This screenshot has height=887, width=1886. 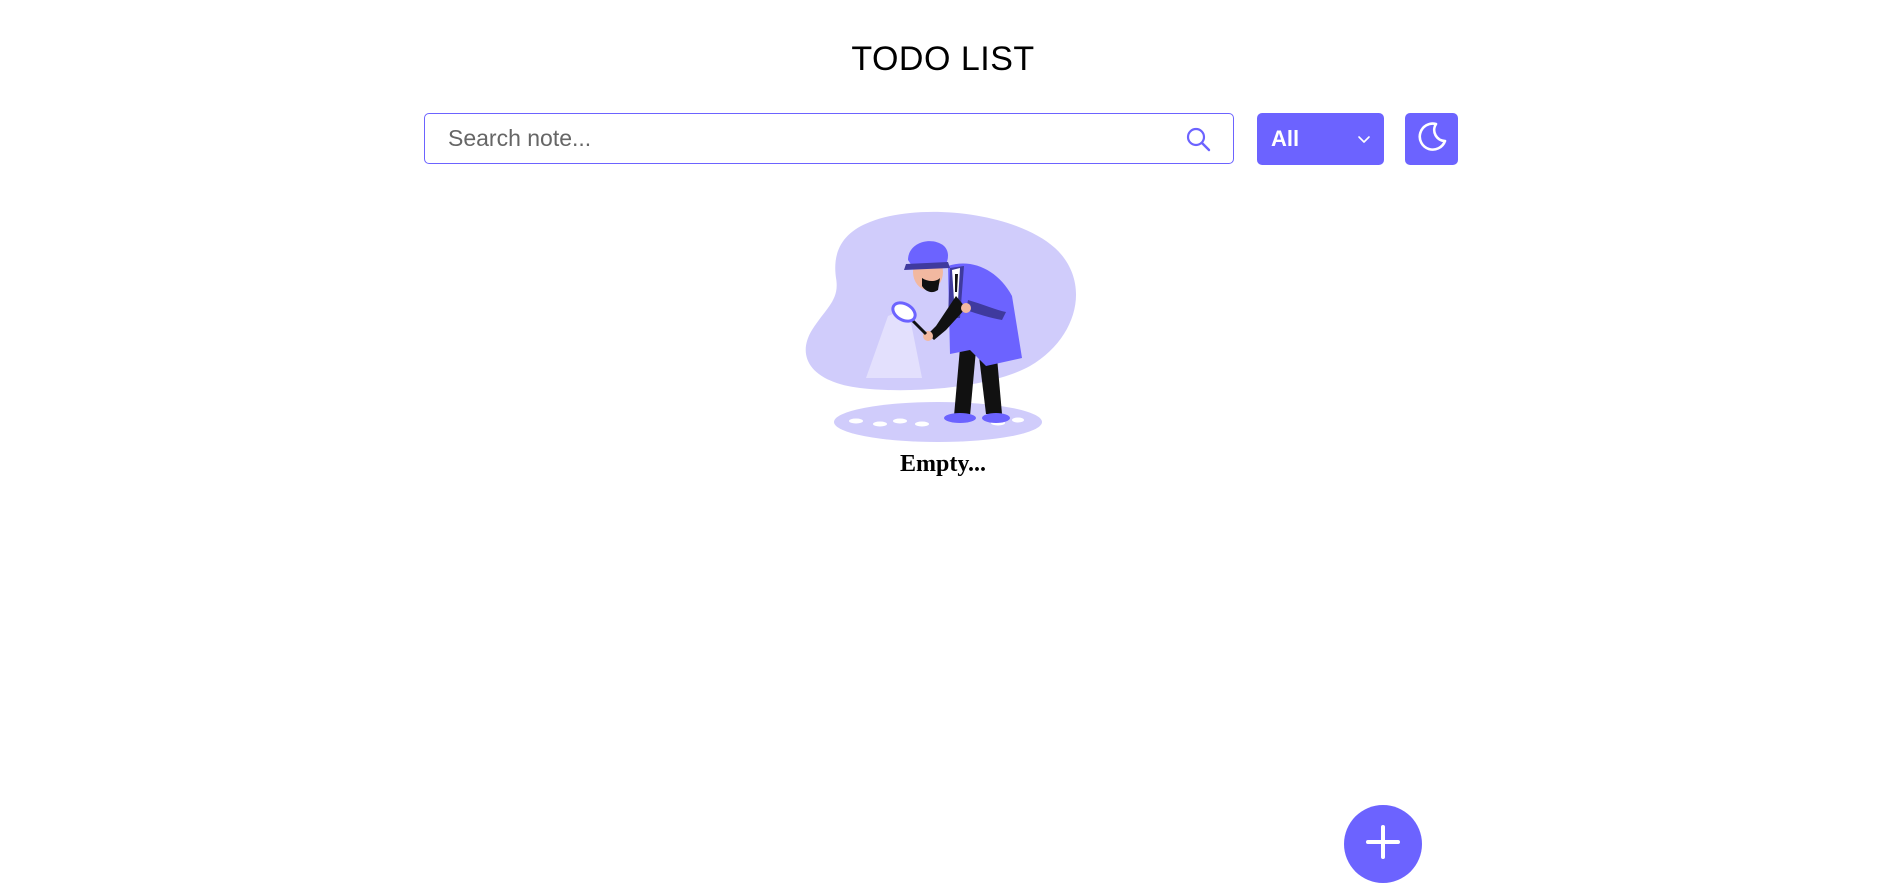 I want to click on moon-icon, so click(x=1432, y=139).